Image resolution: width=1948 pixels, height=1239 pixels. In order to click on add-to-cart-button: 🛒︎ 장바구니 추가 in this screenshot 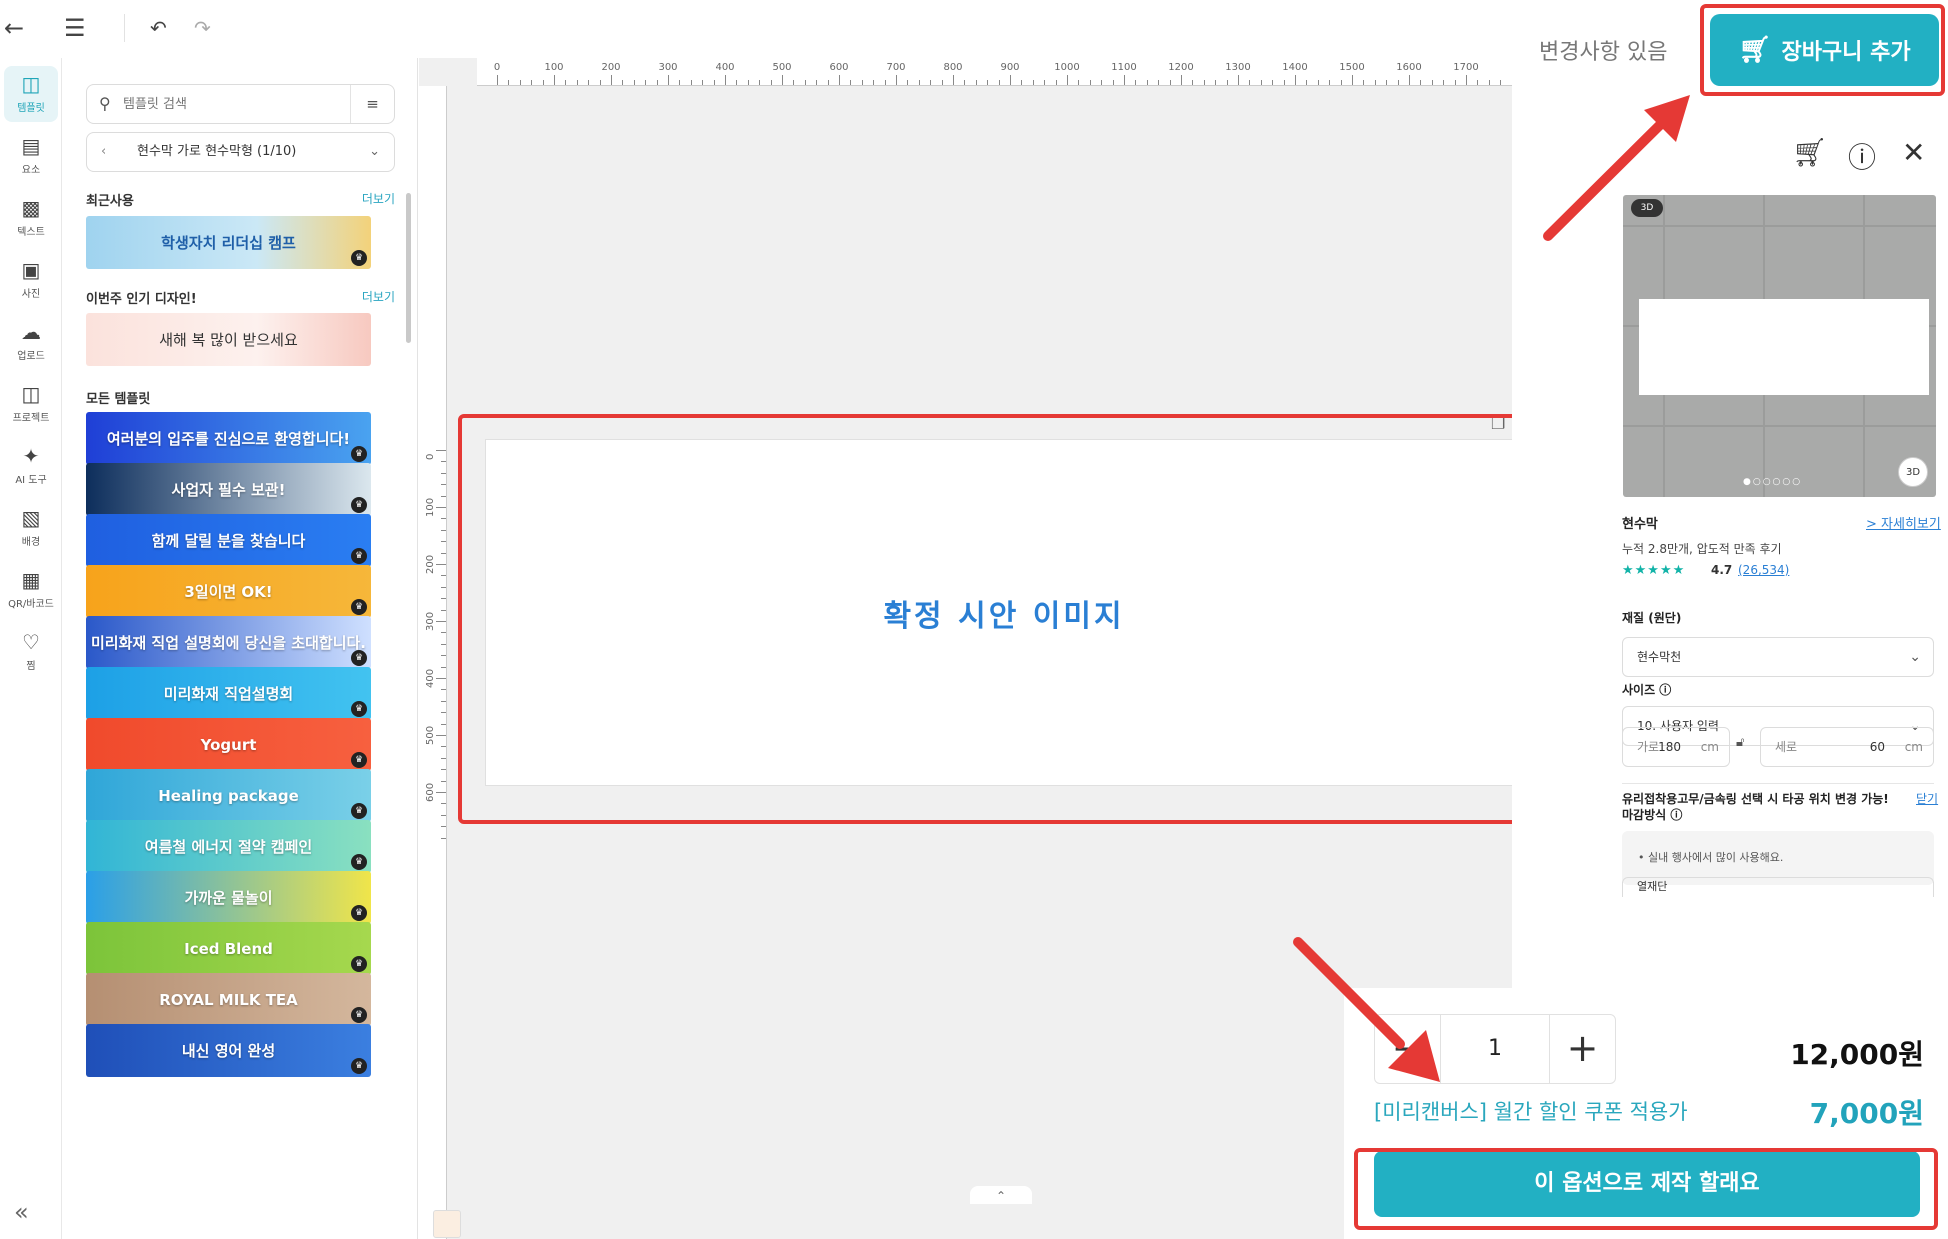, I will do `click(1824, 50)`.